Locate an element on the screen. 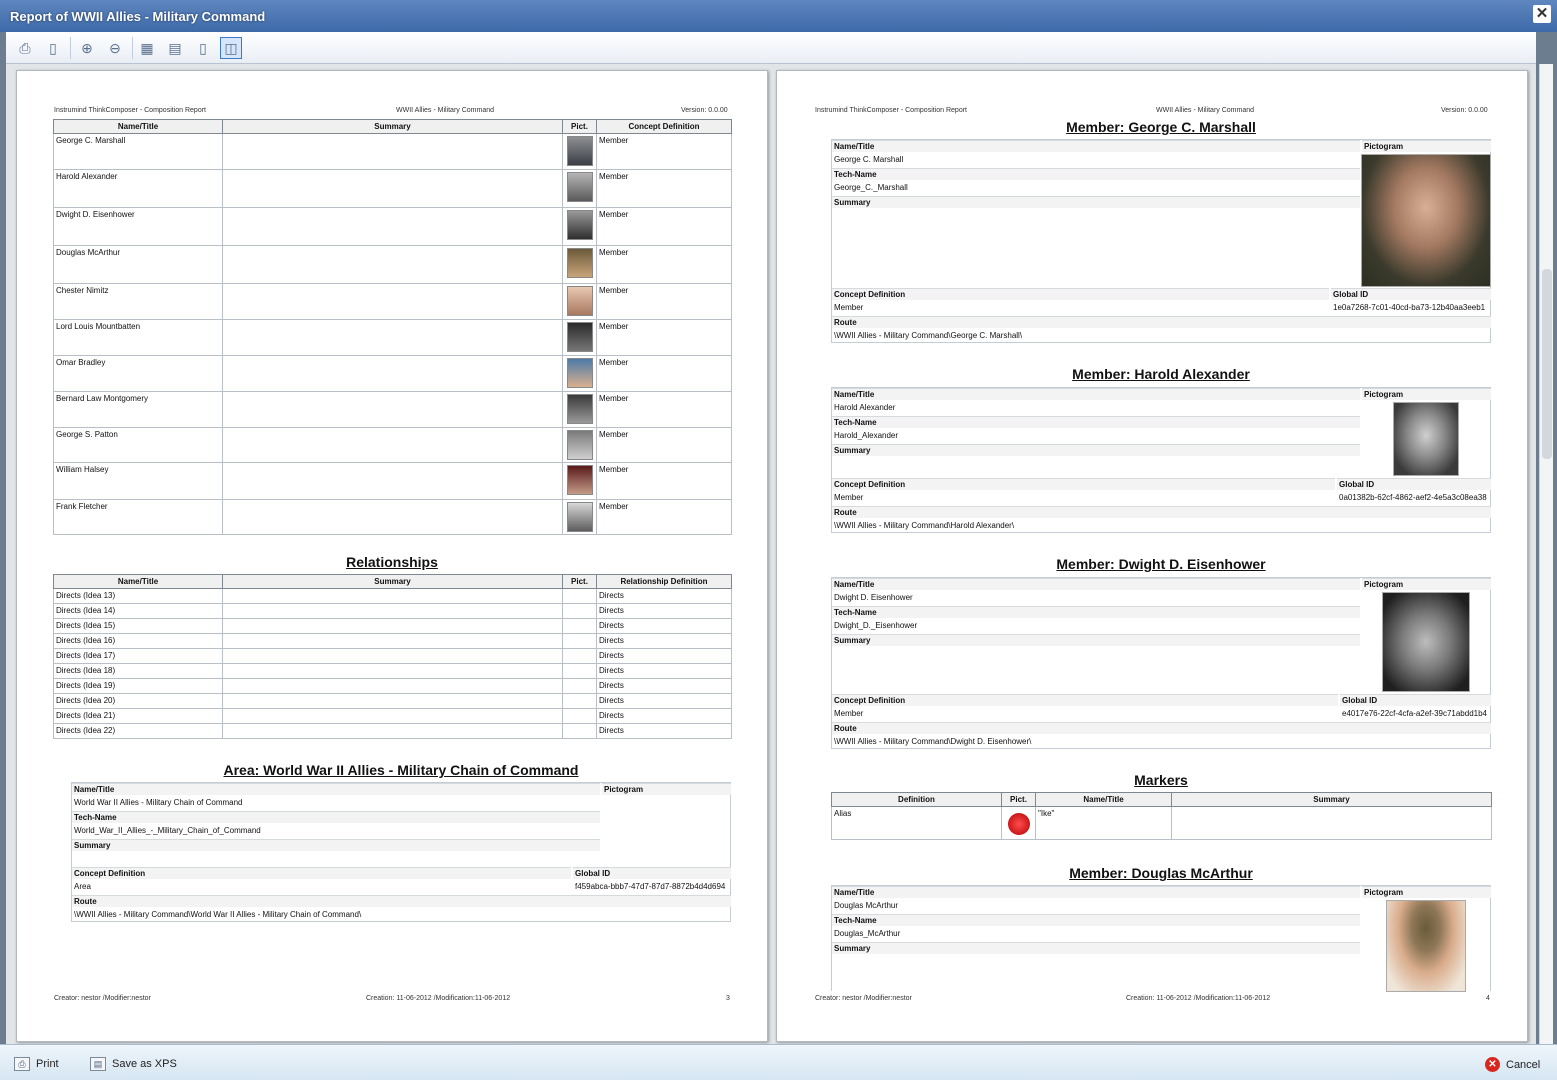 This screenshot has width=1557, height=1080. table-row: Chester Nimitz Member is located at coordinates (392, 301).